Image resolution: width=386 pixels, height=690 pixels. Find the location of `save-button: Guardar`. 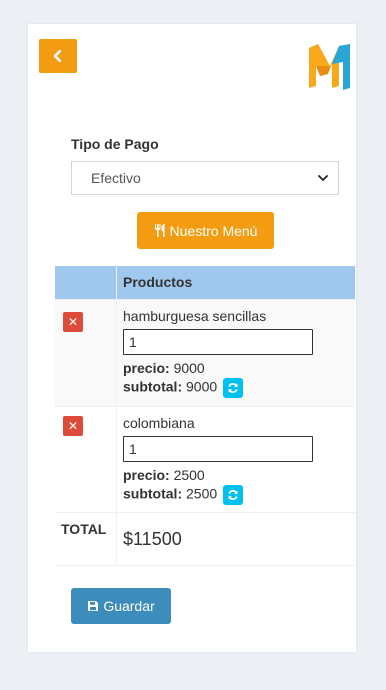

save-button: Guardar is located at coordinates (121, 606).